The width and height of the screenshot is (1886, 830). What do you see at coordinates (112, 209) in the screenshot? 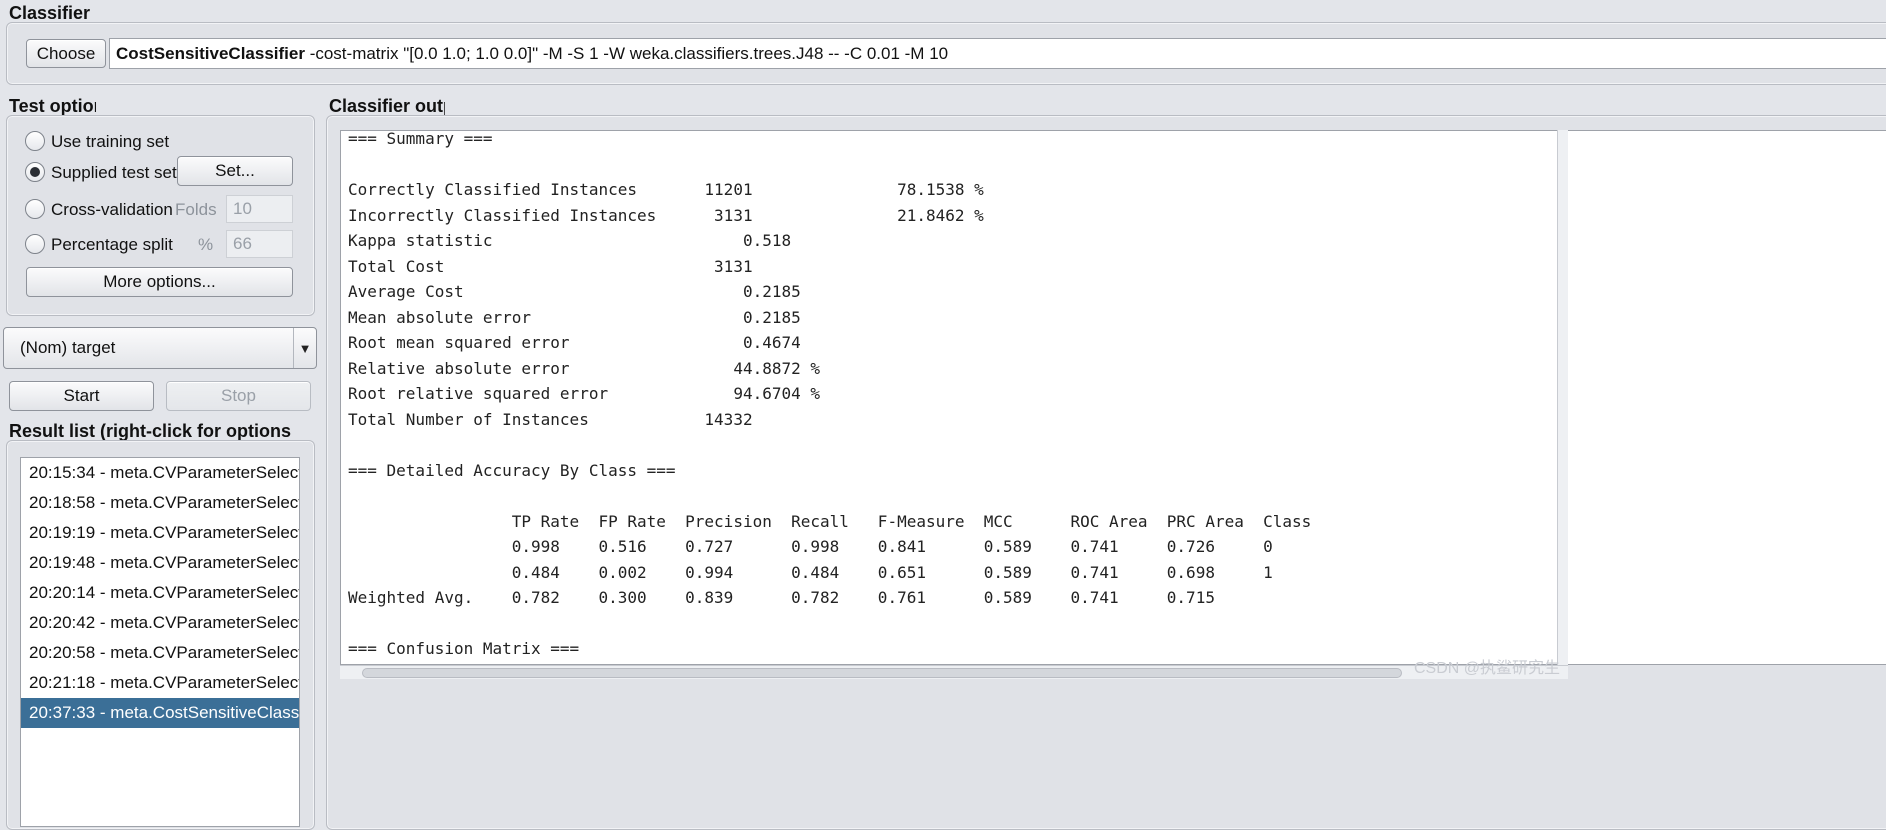
I see `cross-validation-label: Cross-validation` at bounding box center [112, 209].